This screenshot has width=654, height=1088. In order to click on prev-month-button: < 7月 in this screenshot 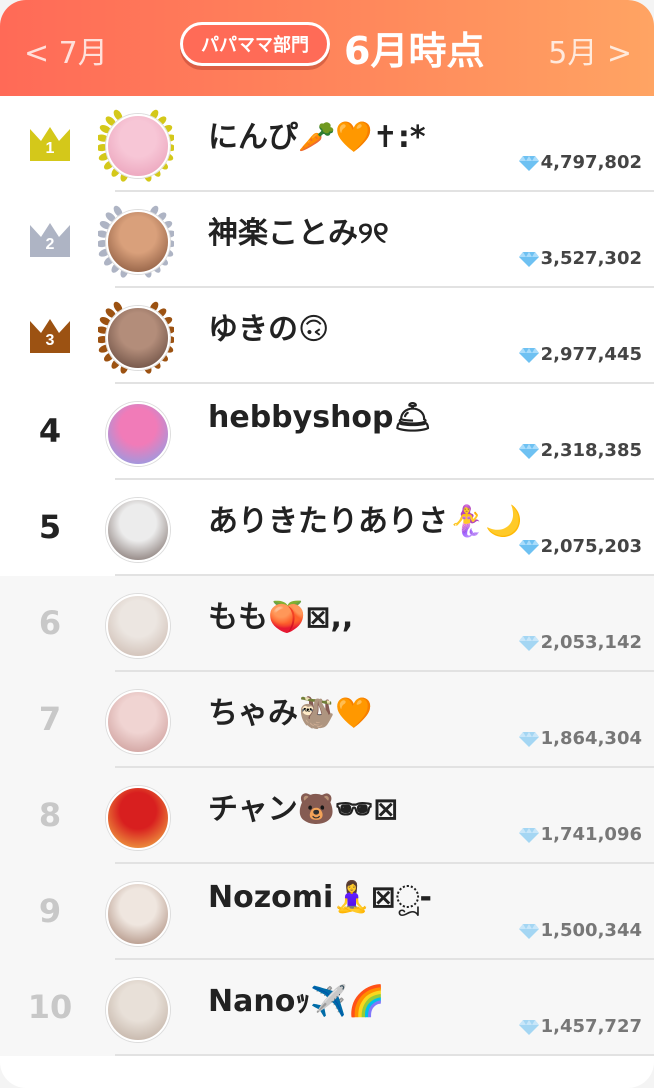, I will do `click(66, 50)`.